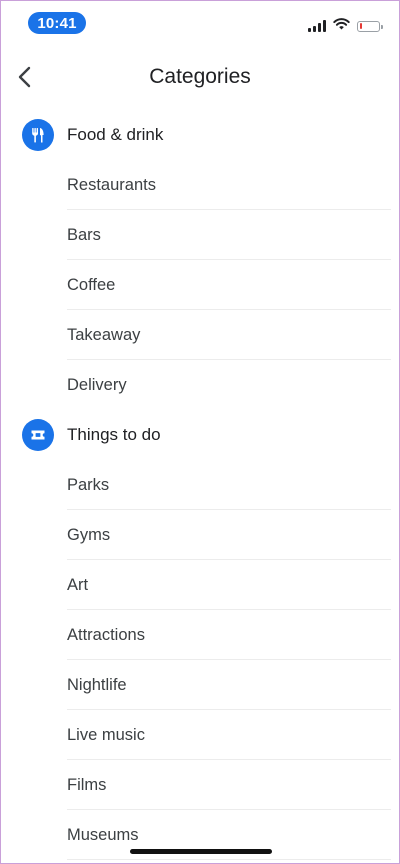 The width and height of the screenshot is (400, 864). What do you see at coordinates (200, 23) in the screenshot?
I see `status-bar: 10:41` at bounding box center [200, 23].